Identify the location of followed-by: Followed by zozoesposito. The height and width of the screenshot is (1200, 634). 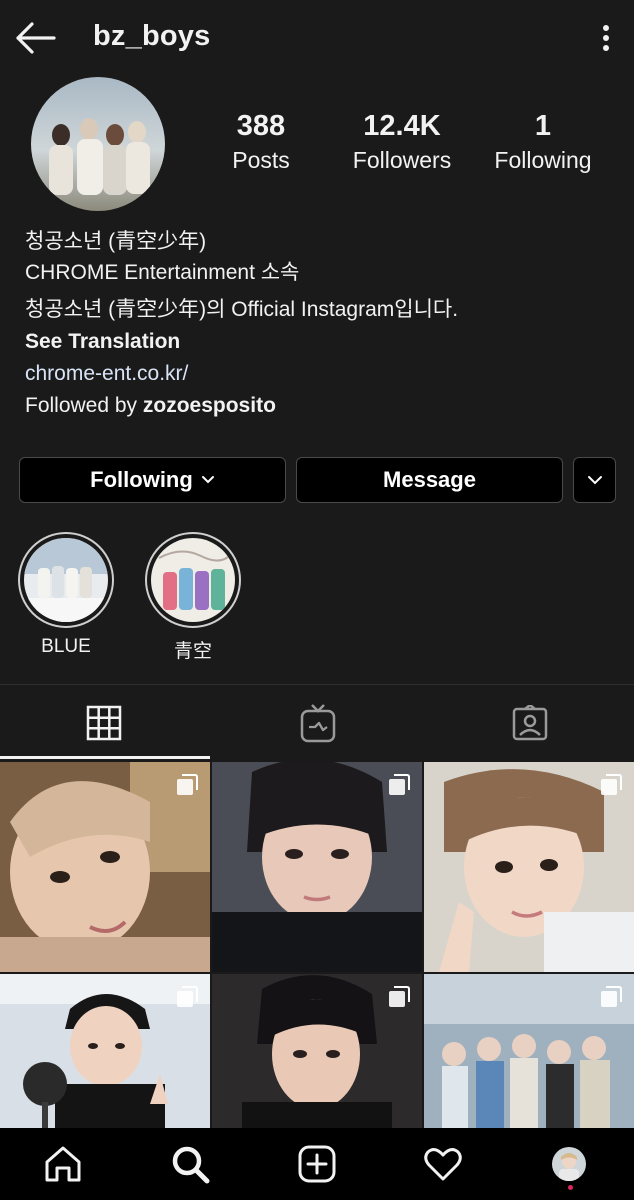
(150, 406).